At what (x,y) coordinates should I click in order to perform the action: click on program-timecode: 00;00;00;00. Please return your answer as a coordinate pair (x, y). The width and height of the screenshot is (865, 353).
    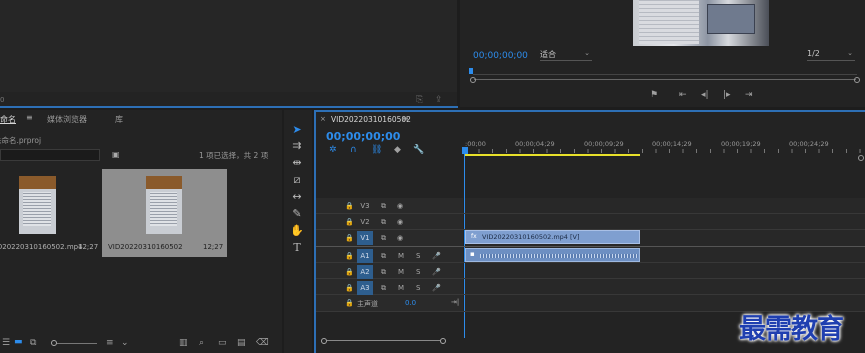
    Looking at the image, I should click on (500, 56).